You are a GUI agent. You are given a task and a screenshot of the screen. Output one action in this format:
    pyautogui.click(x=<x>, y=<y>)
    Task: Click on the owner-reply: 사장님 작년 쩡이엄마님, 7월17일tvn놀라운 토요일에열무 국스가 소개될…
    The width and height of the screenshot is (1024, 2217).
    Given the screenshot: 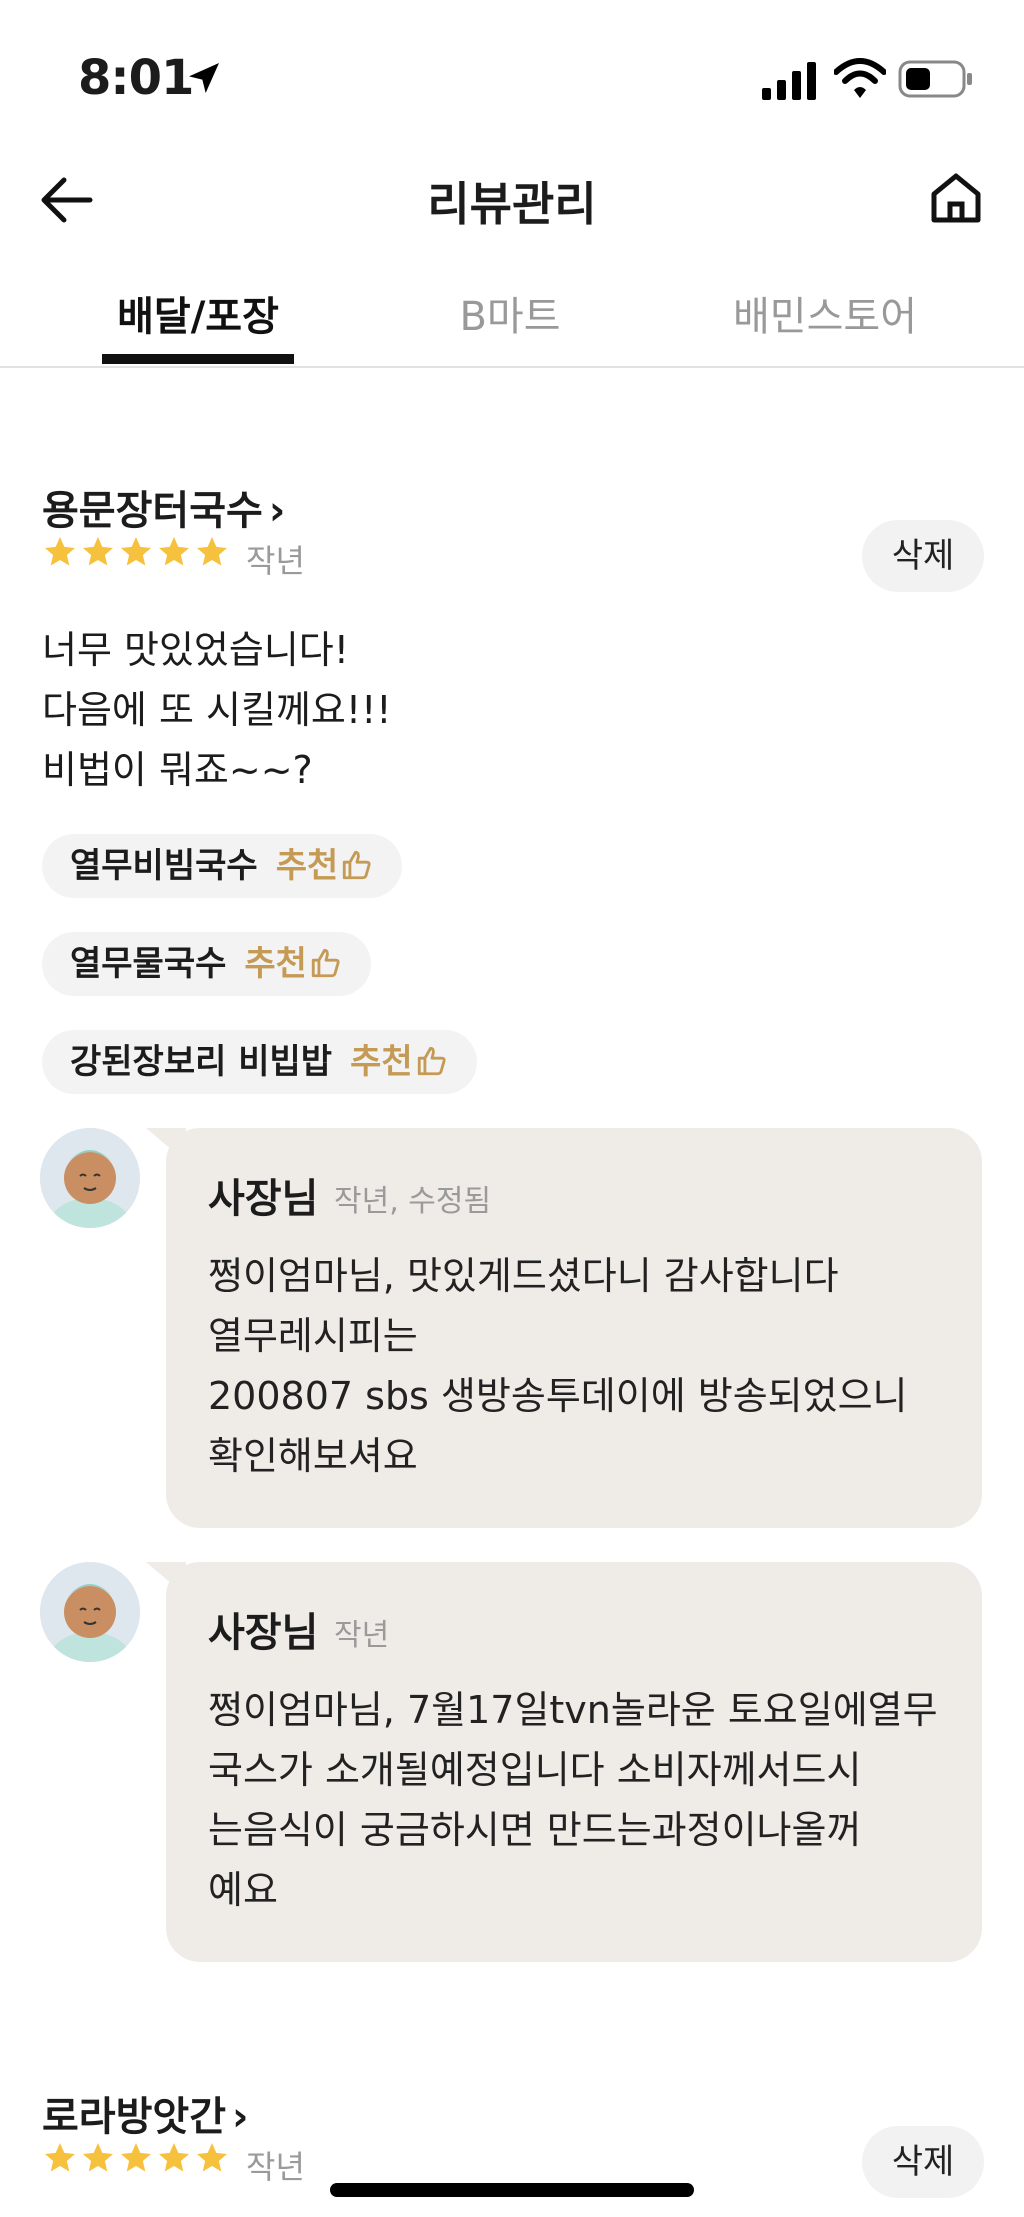 What is the action you would take?
    pyautogui.click(x=564, y=1762)
    